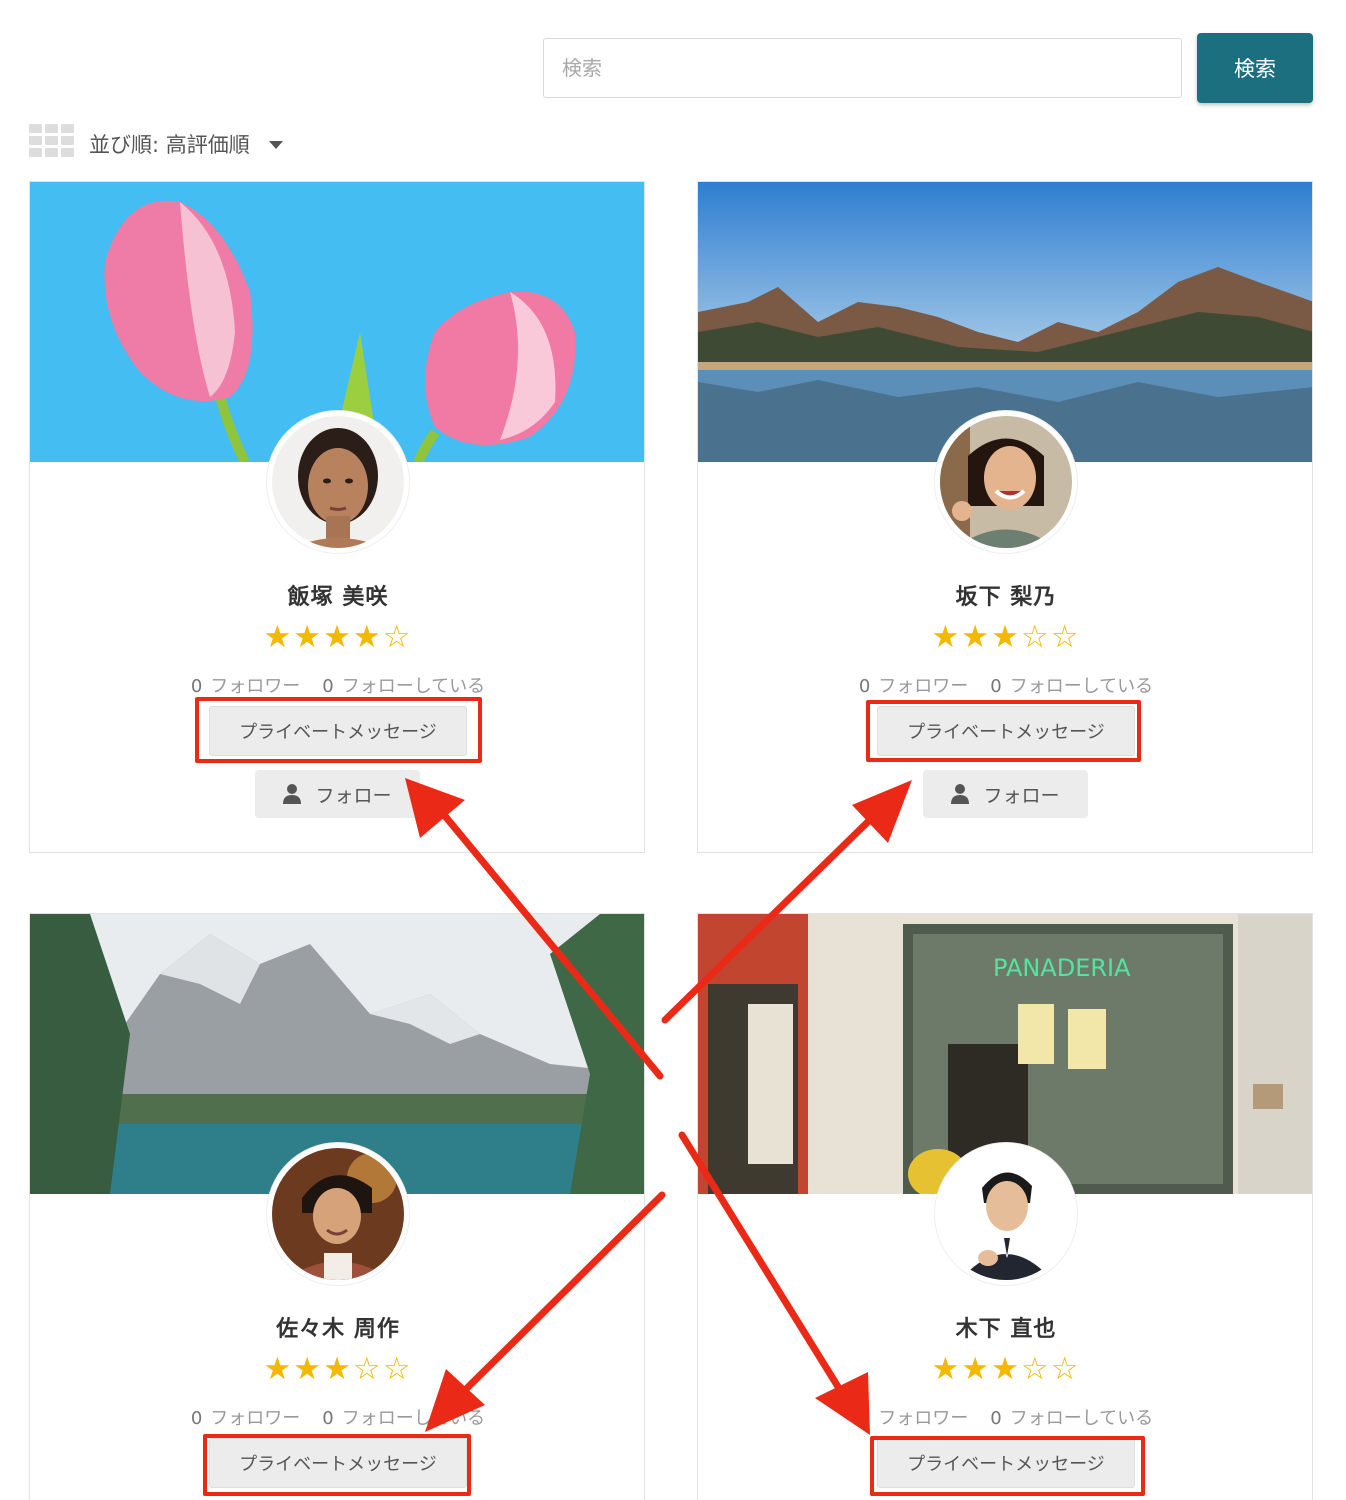 This screenshot has height=1500, width=1346. Describe the element at coordinates (1005, 1327) in the screenshot. I see `profile-name: 木下 直也` at that location.